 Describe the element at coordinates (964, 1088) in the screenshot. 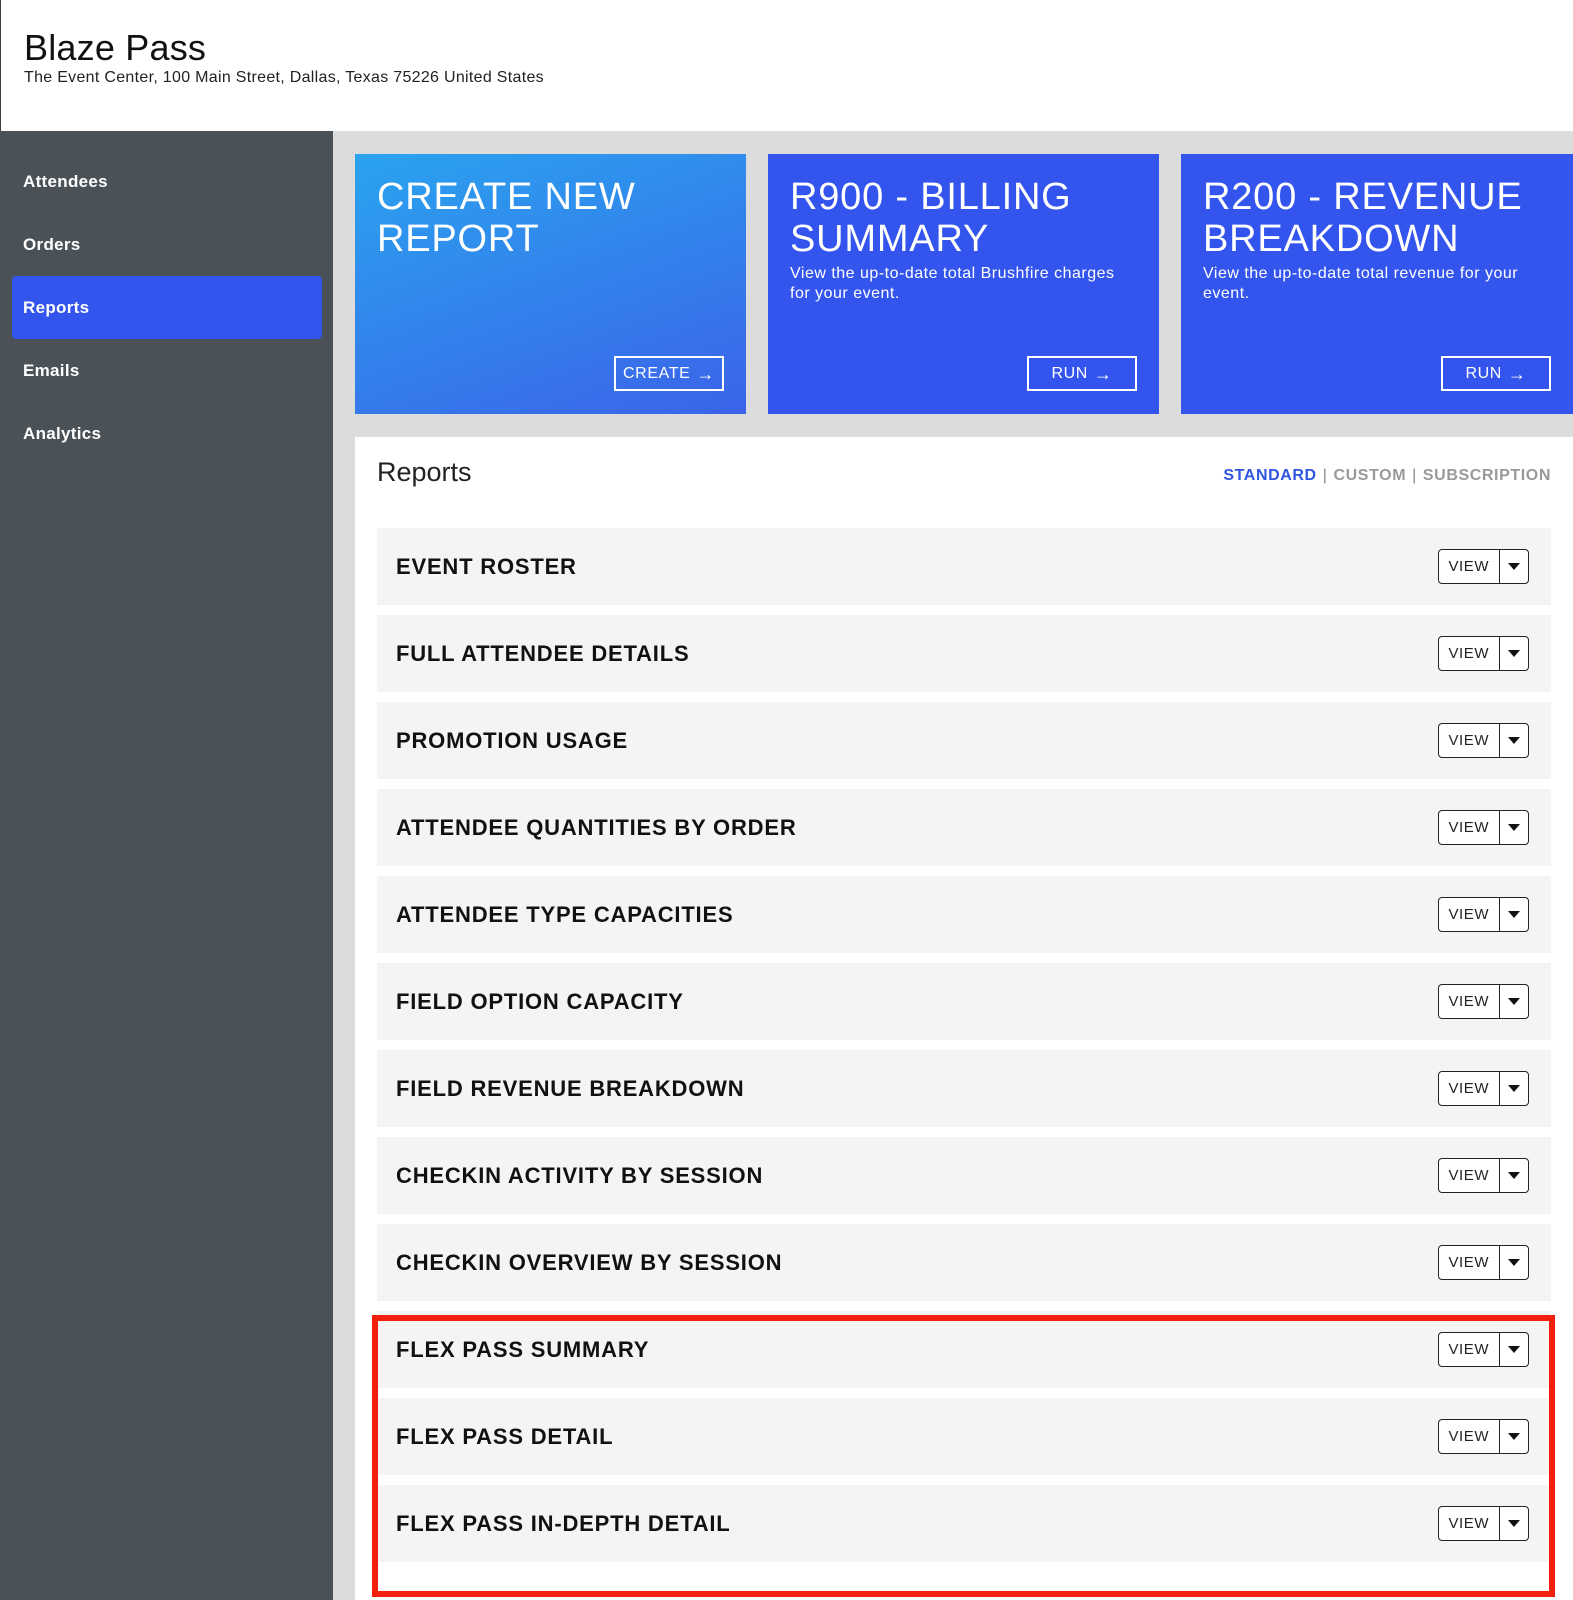

I see `report-row: FIELD REVENUE BREAKDOWN VIEW` at that location.